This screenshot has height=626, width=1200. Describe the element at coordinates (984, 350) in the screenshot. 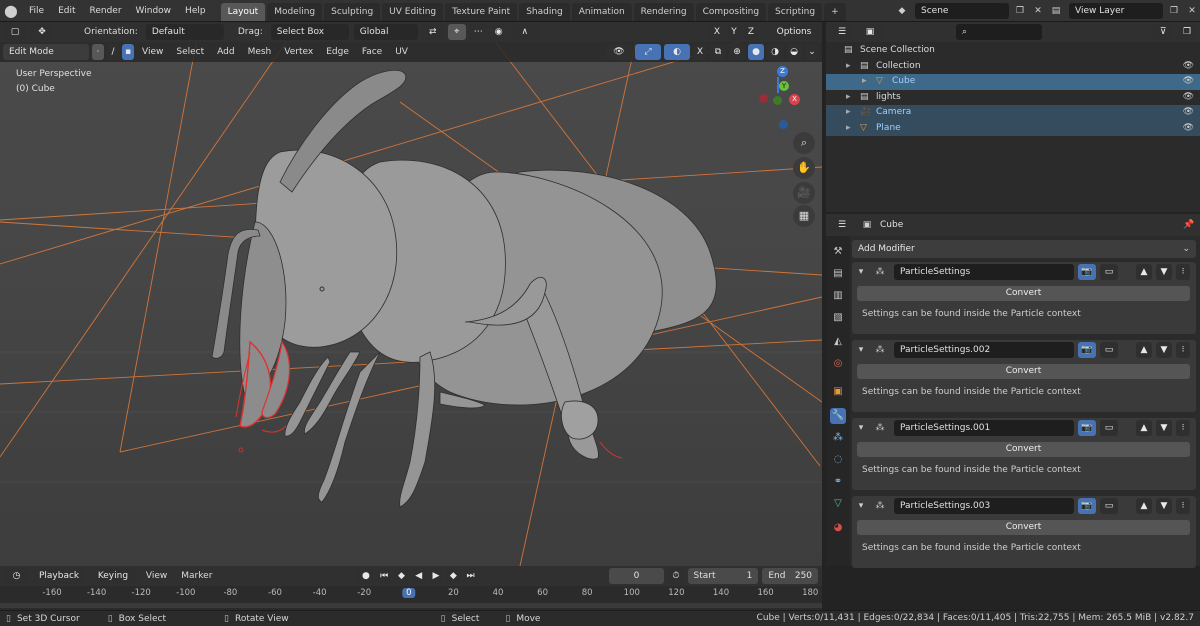

I see `modifier-name-field: ParticleSettings.002` at that location.